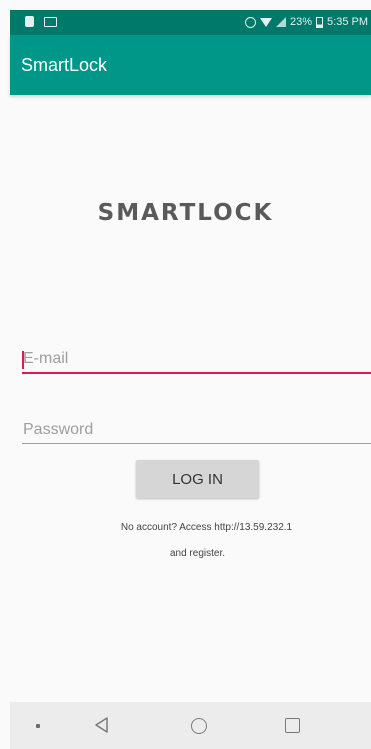  What do you see at coordinates (197, 479) in the screenshot?
I see `login-button: LOG IN` at bounding box center [197, 479].